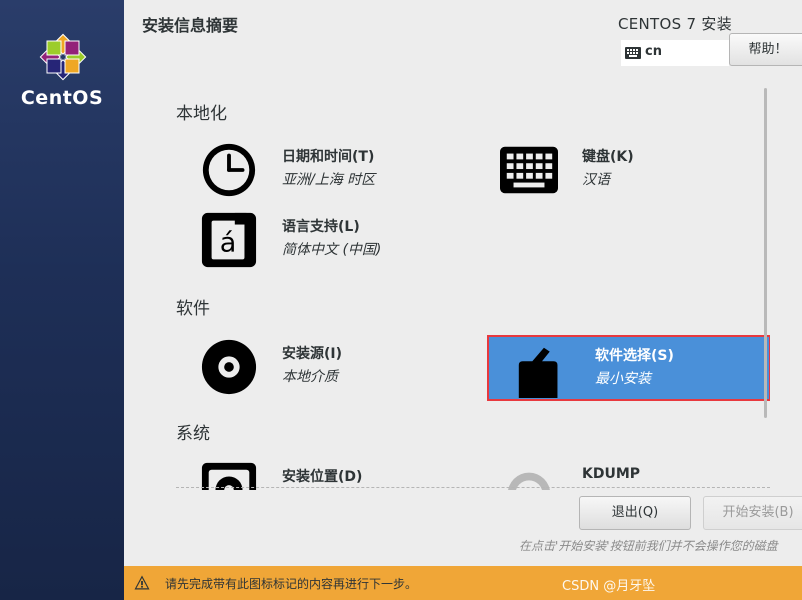 This screenshot has height=600, width=802. Describe the element at coordinates (321, 227) in the screenshot. I see `spoke-language-title: 语言支持(L)` at that location.